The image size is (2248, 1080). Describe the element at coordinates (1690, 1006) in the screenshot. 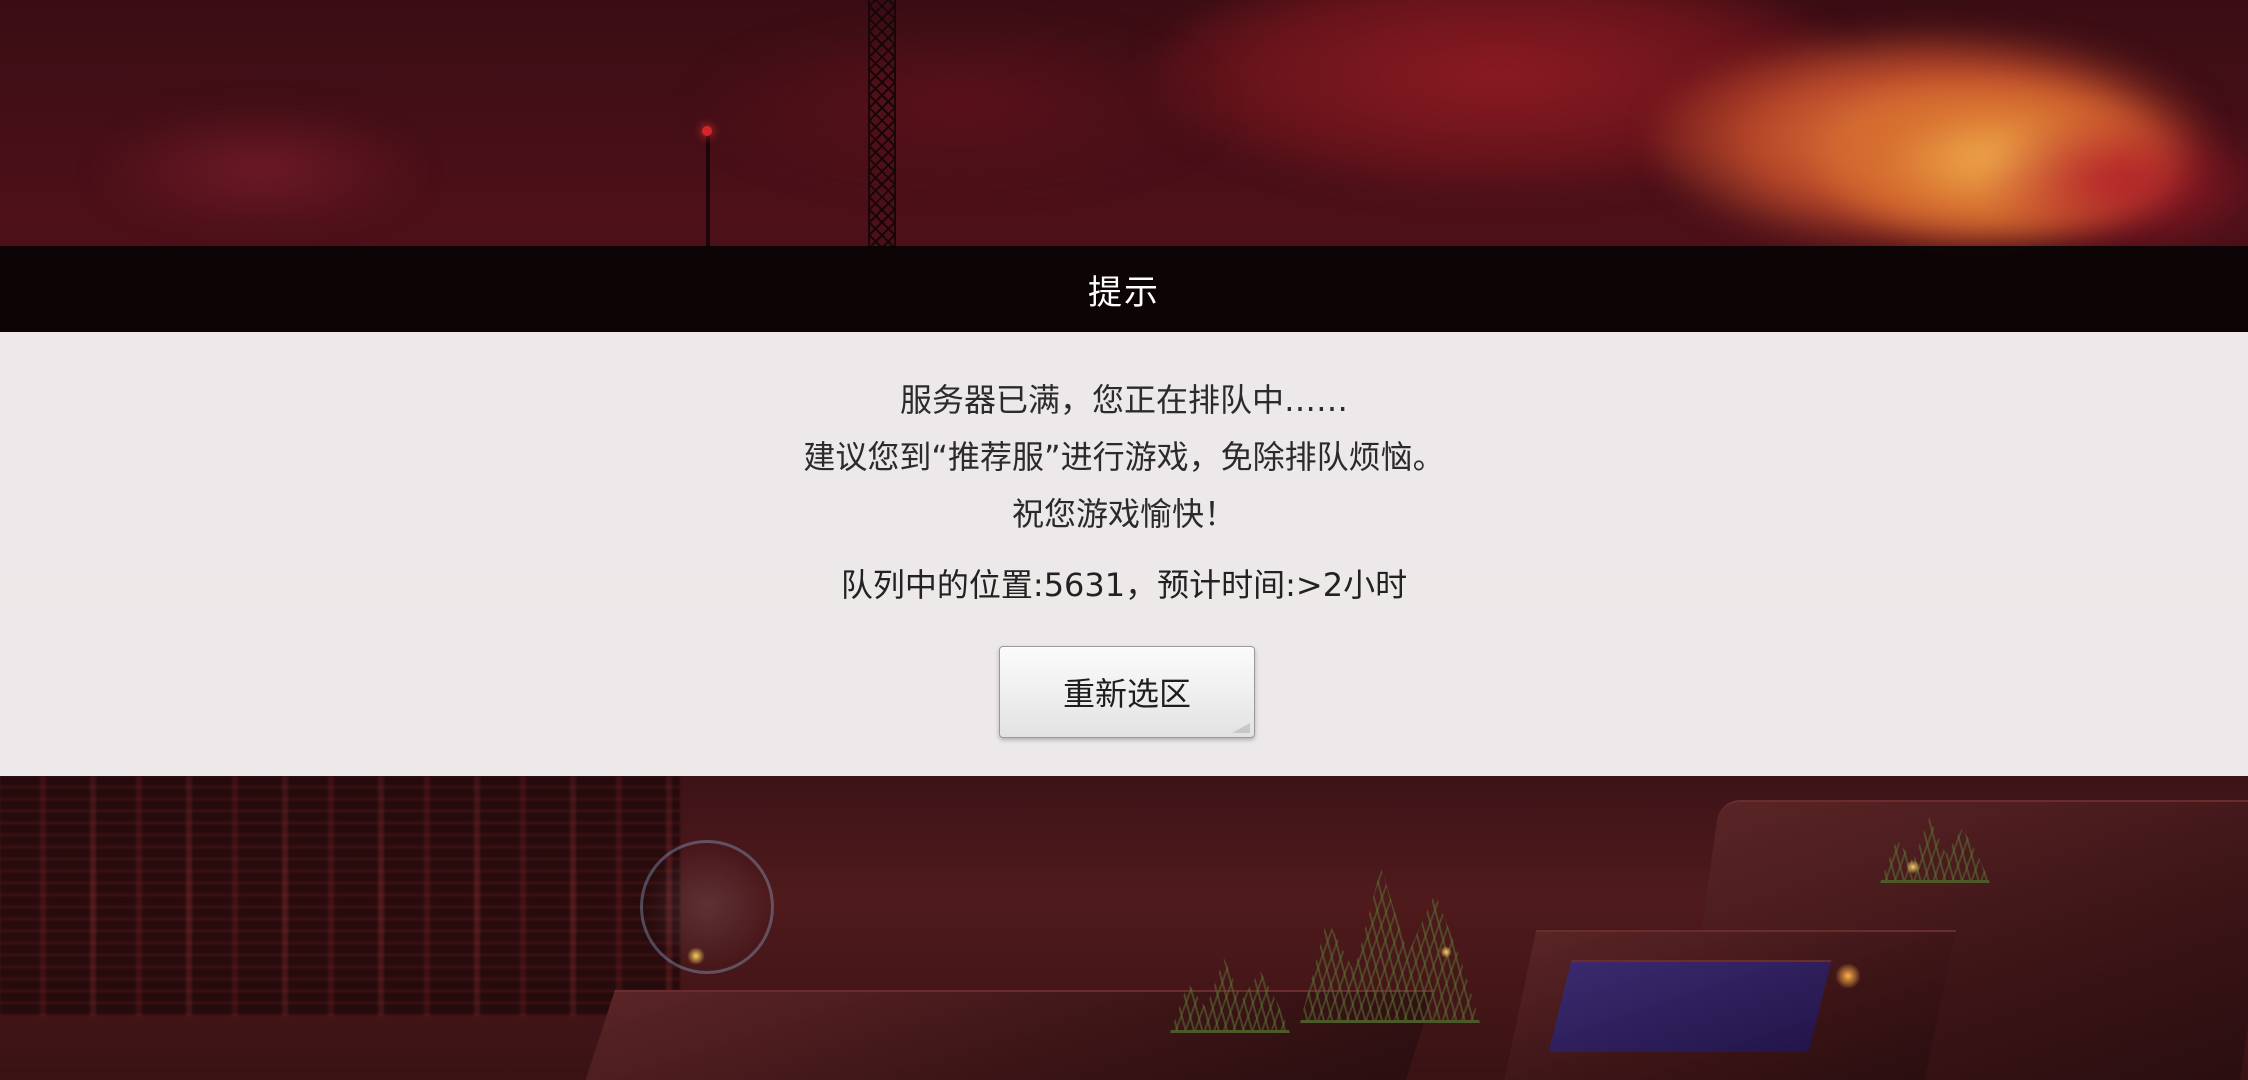

I see `crystal-rock` at that location.